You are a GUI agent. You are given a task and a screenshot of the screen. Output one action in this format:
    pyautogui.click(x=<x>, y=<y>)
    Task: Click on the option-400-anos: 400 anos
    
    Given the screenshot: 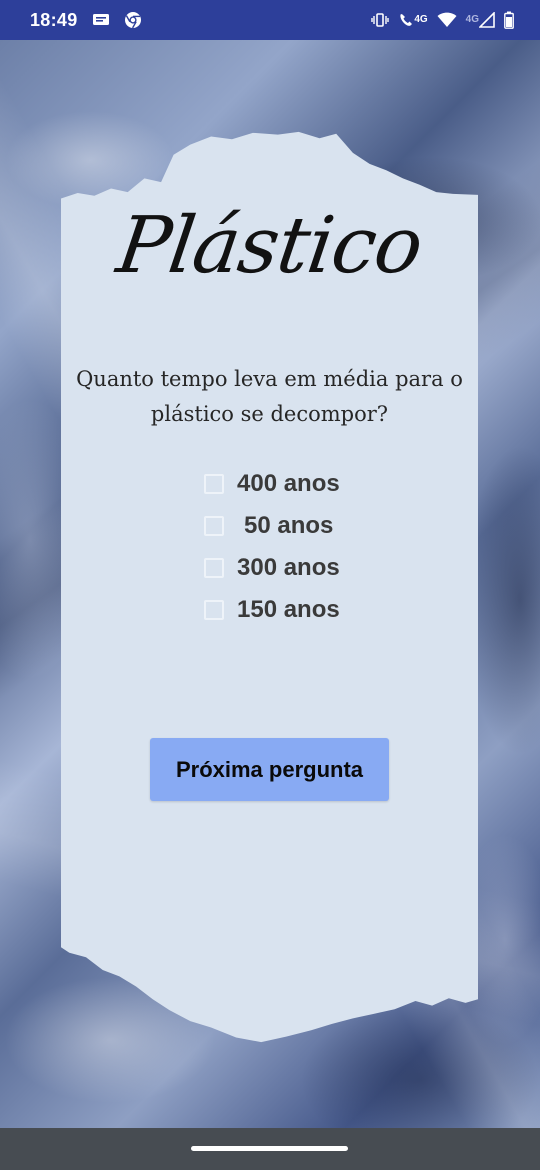 What is the action you would take?
    pyautogui.click(x=272, y=484)
    